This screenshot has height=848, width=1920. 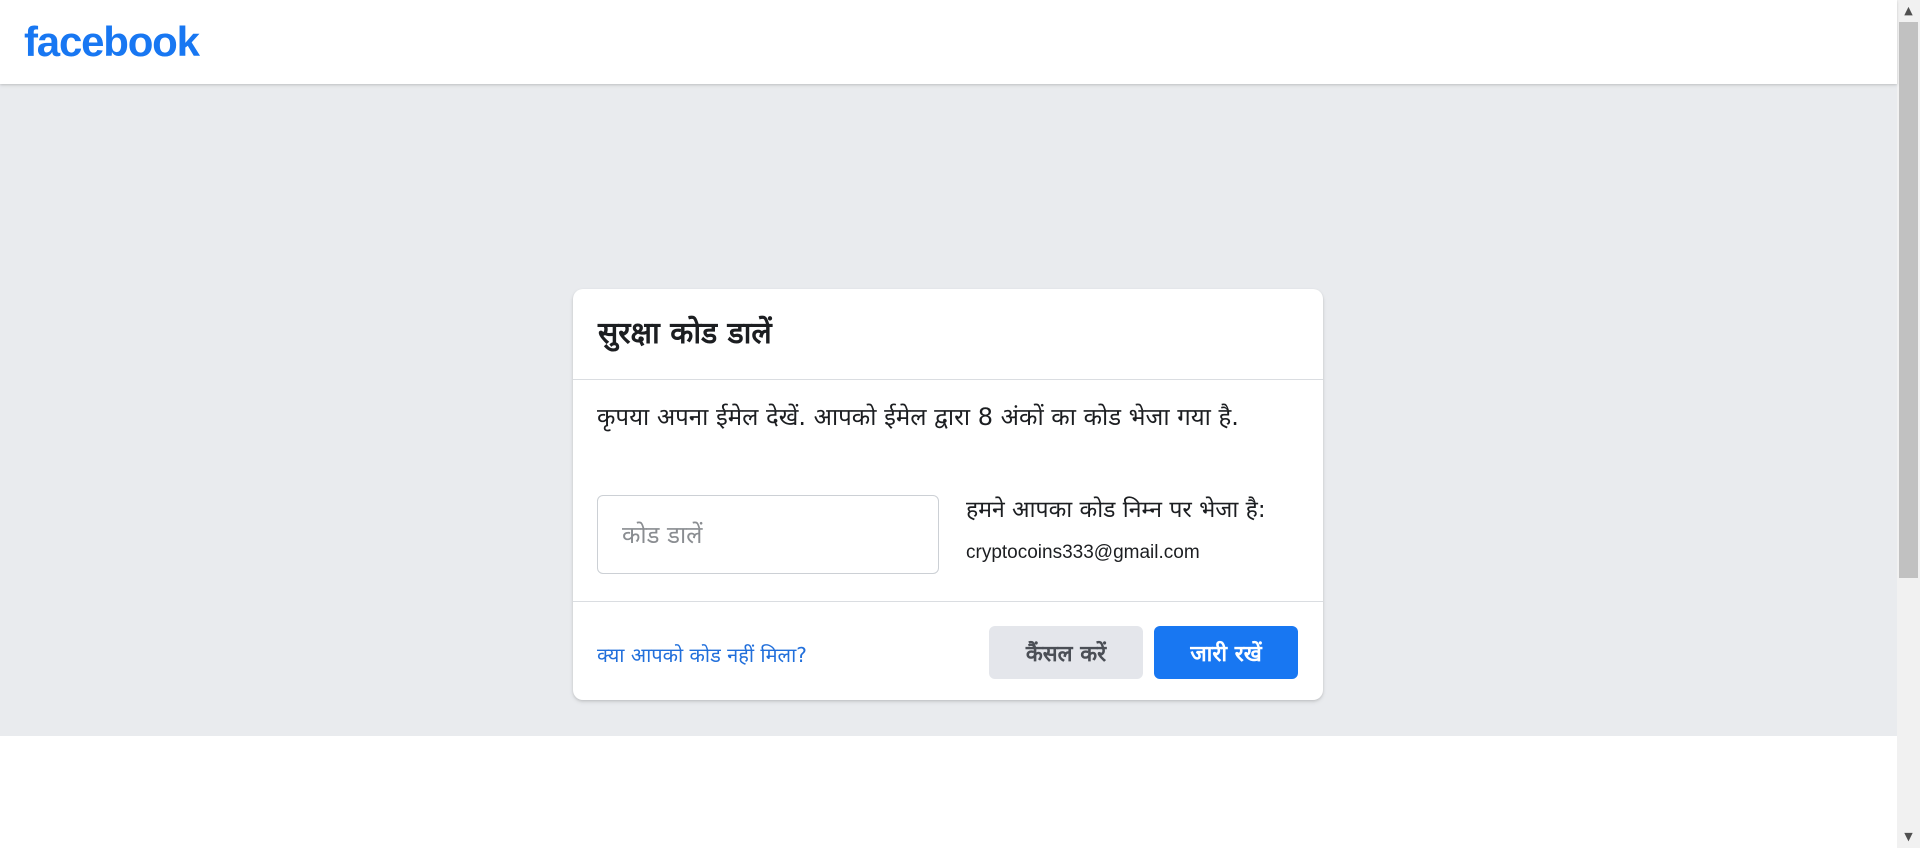 I want to click on arrow-down-icon: ▼, so click(x=1908, y=837).